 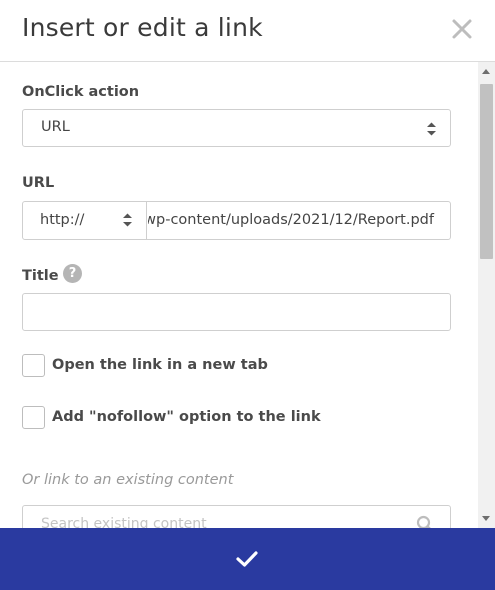 What do you see at coordinates (72, 273) in the screenshot?
I see `help-icon: ?` at bounding box center [72, 273].